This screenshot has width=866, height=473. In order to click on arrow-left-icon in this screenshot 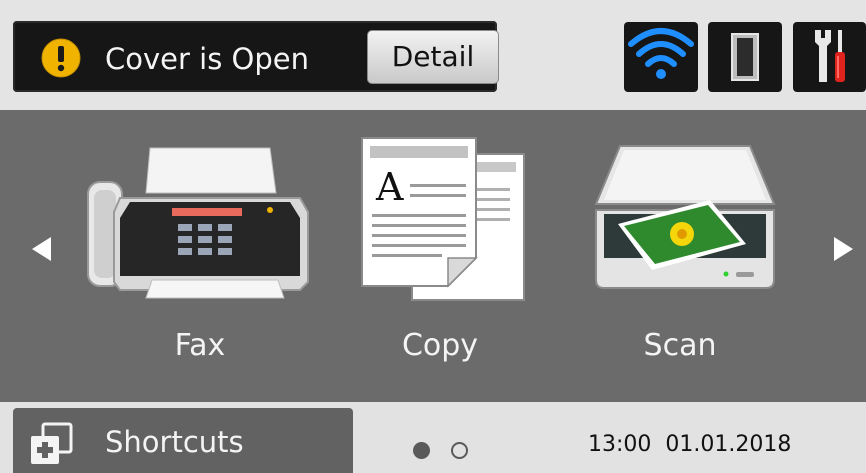, I will do `click(42, 249)`.